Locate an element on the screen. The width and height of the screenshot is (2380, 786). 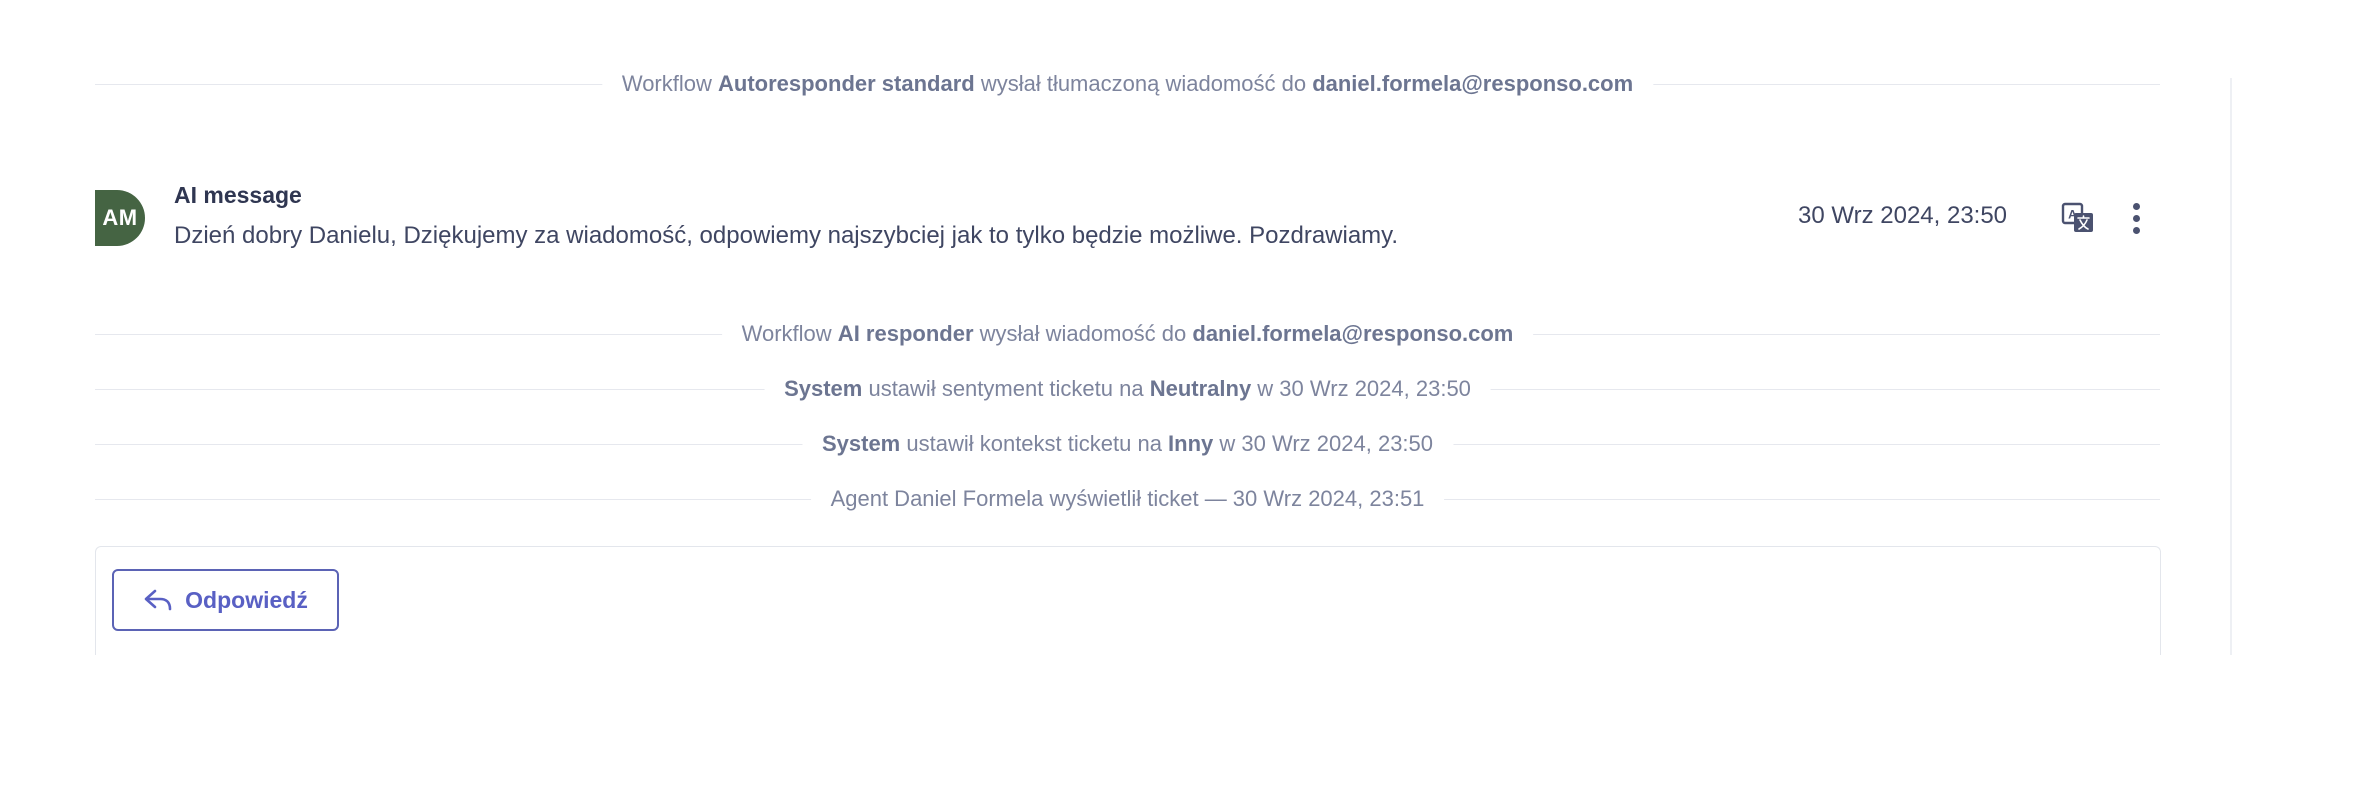
panel-divider is located at coordinates (2231, 366).